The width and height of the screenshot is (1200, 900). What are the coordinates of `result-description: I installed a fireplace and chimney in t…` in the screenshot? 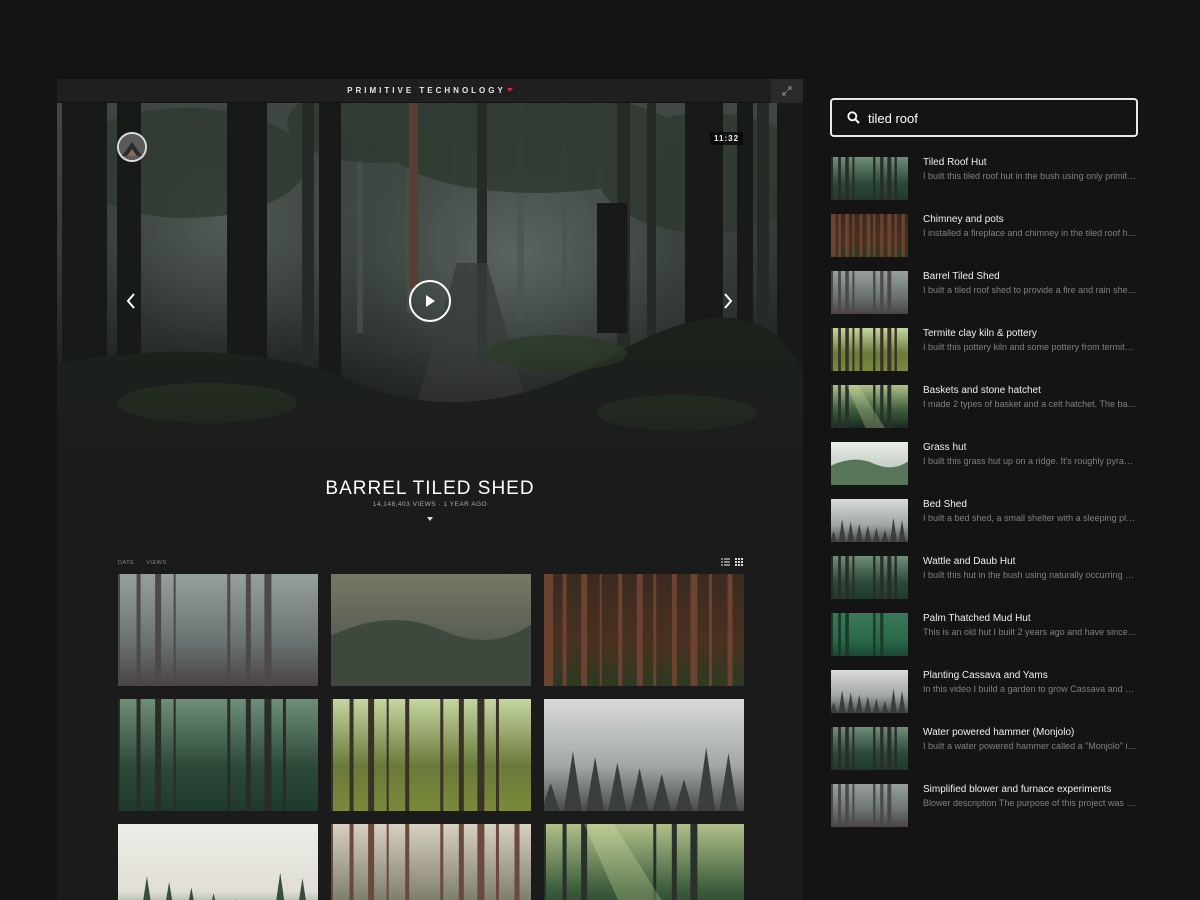 It's located at (1030, 233).